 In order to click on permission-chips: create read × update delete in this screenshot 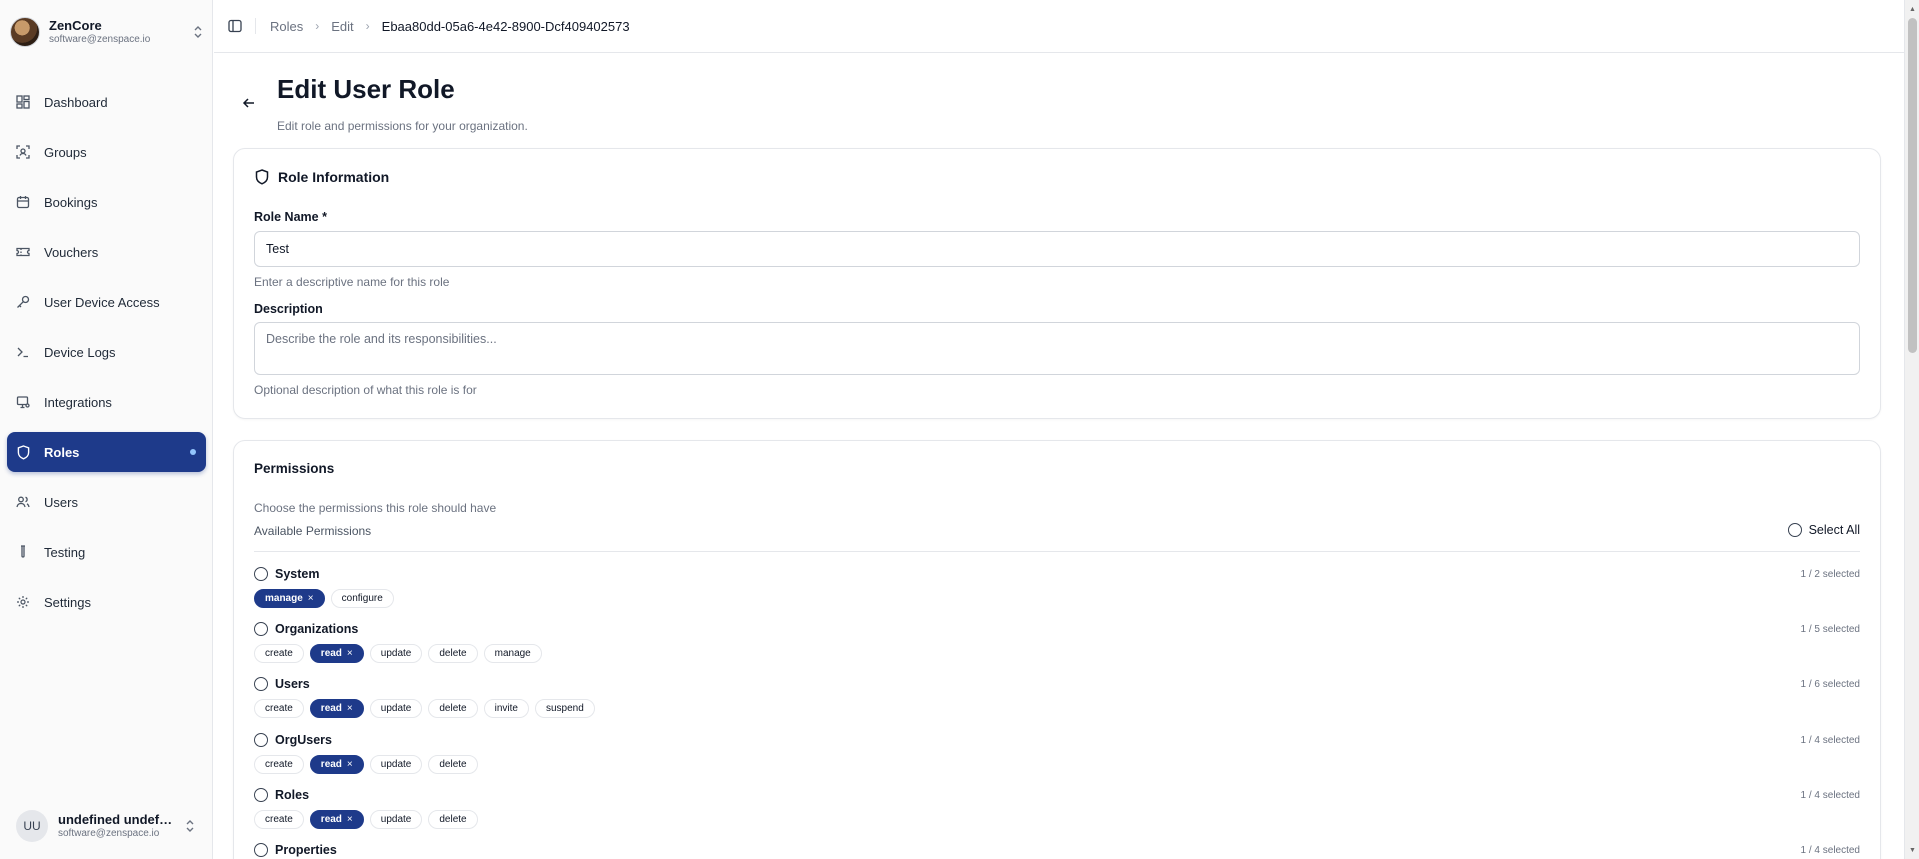, I will do `click(1057, 819)`.